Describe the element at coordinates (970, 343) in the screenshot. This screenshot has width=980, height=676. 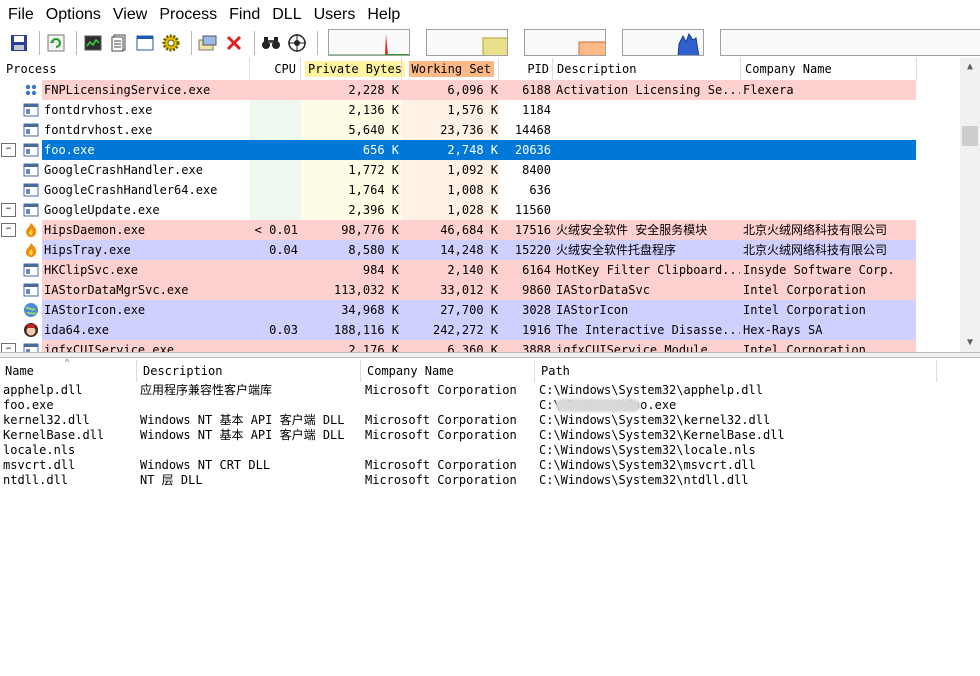
I see `scroll-down-arrow-icon: ▼` at that location.